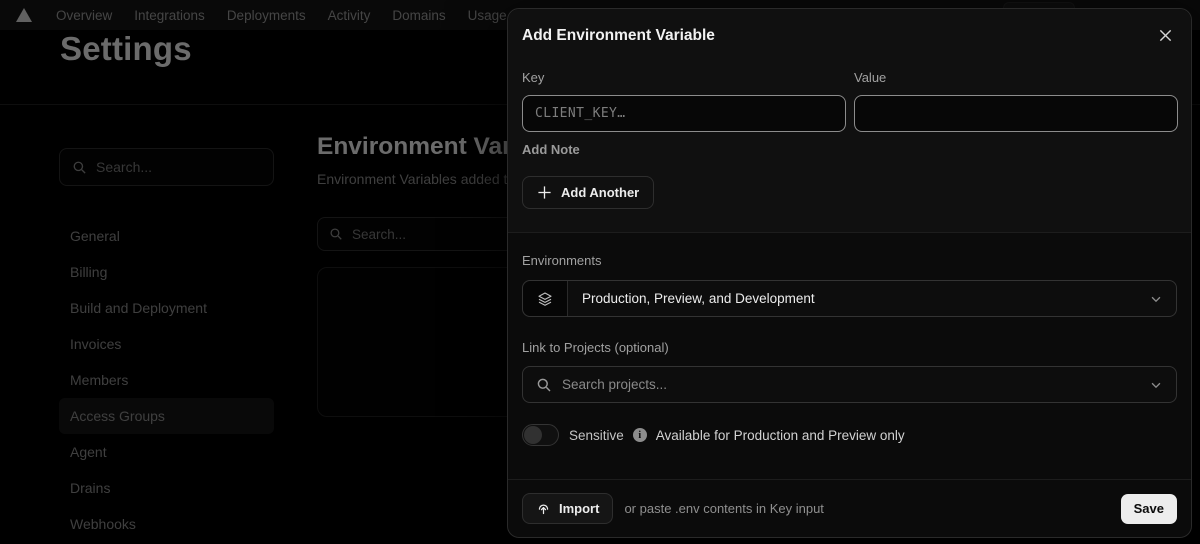 The image size is (1200, 544). What do you see at coordinates (595, 347) in the screenshot?
I see `link-projects-label: Link to Projects (optional)` at bounding box center [595, 347].